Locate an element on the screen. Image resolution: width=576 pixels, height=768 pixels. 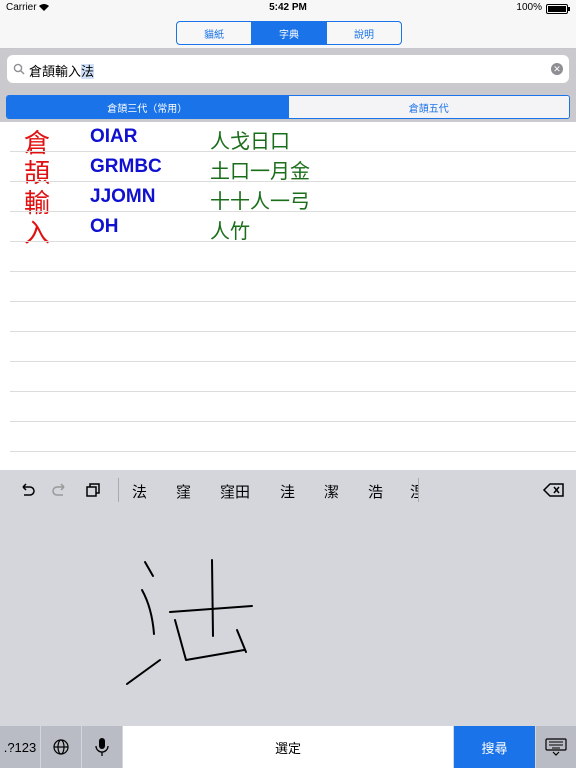
navigation-bar: 貓紙 字典 說明 is located at coordinates (288, 32).